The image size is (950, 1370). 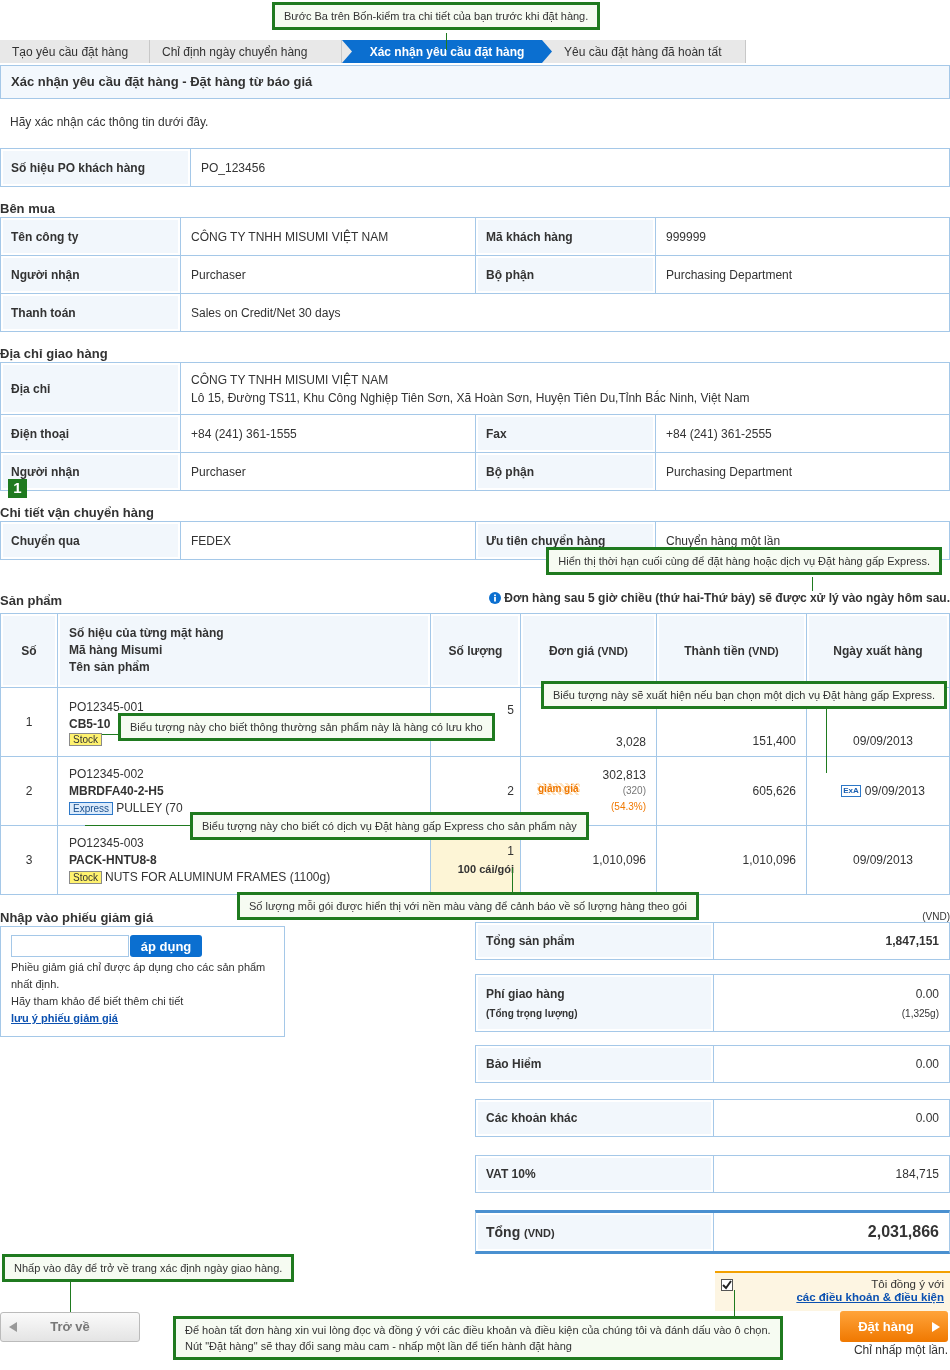 I want to click on header-label: Ngày xuất hàng, so click(x=878, y=650).